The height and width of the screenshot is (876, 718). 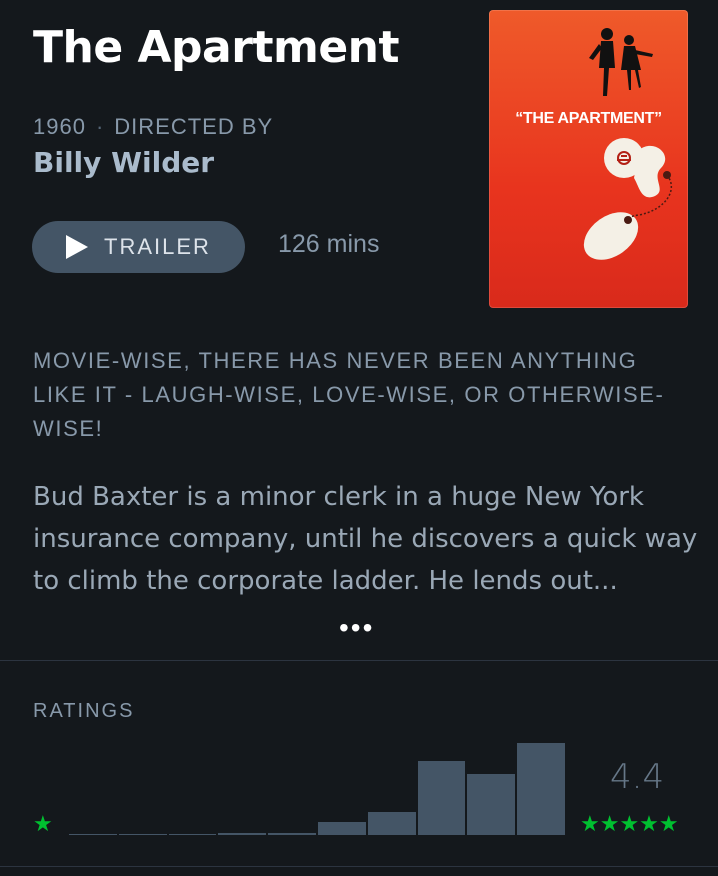 What do you see at coordinates (194, 126) in the screenshot?
I see `directed-by-label: DIRECTED BY` at bounding box center [194, 126].